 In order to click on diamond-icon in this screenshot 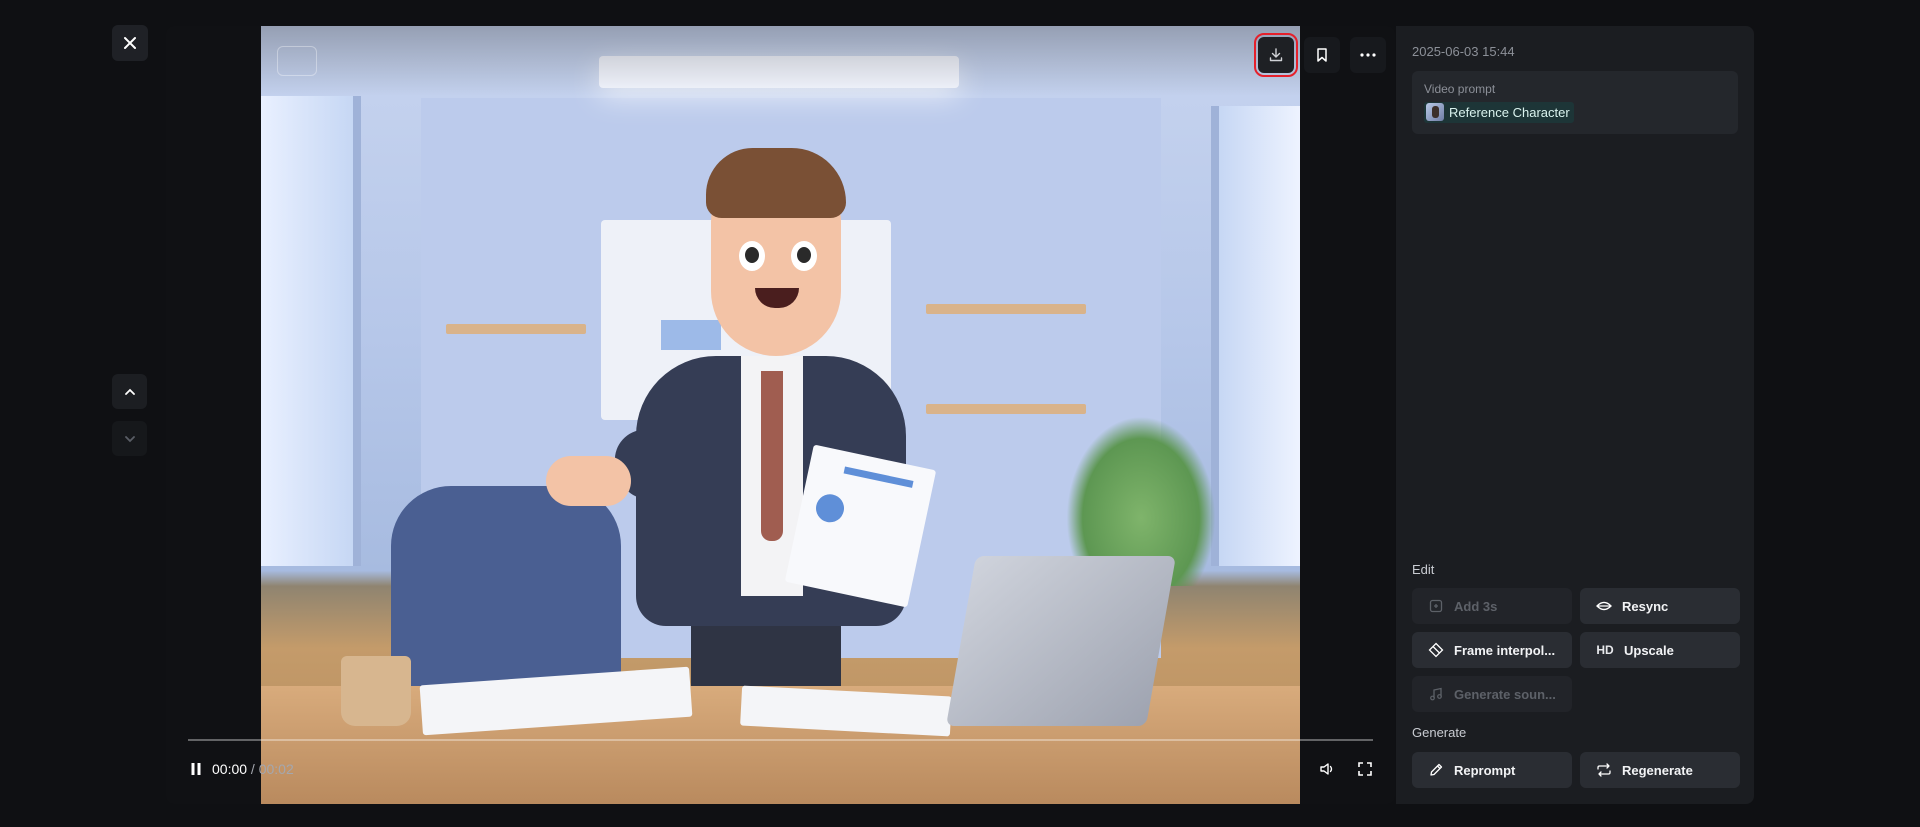, I will do `click(1436, 650)`.